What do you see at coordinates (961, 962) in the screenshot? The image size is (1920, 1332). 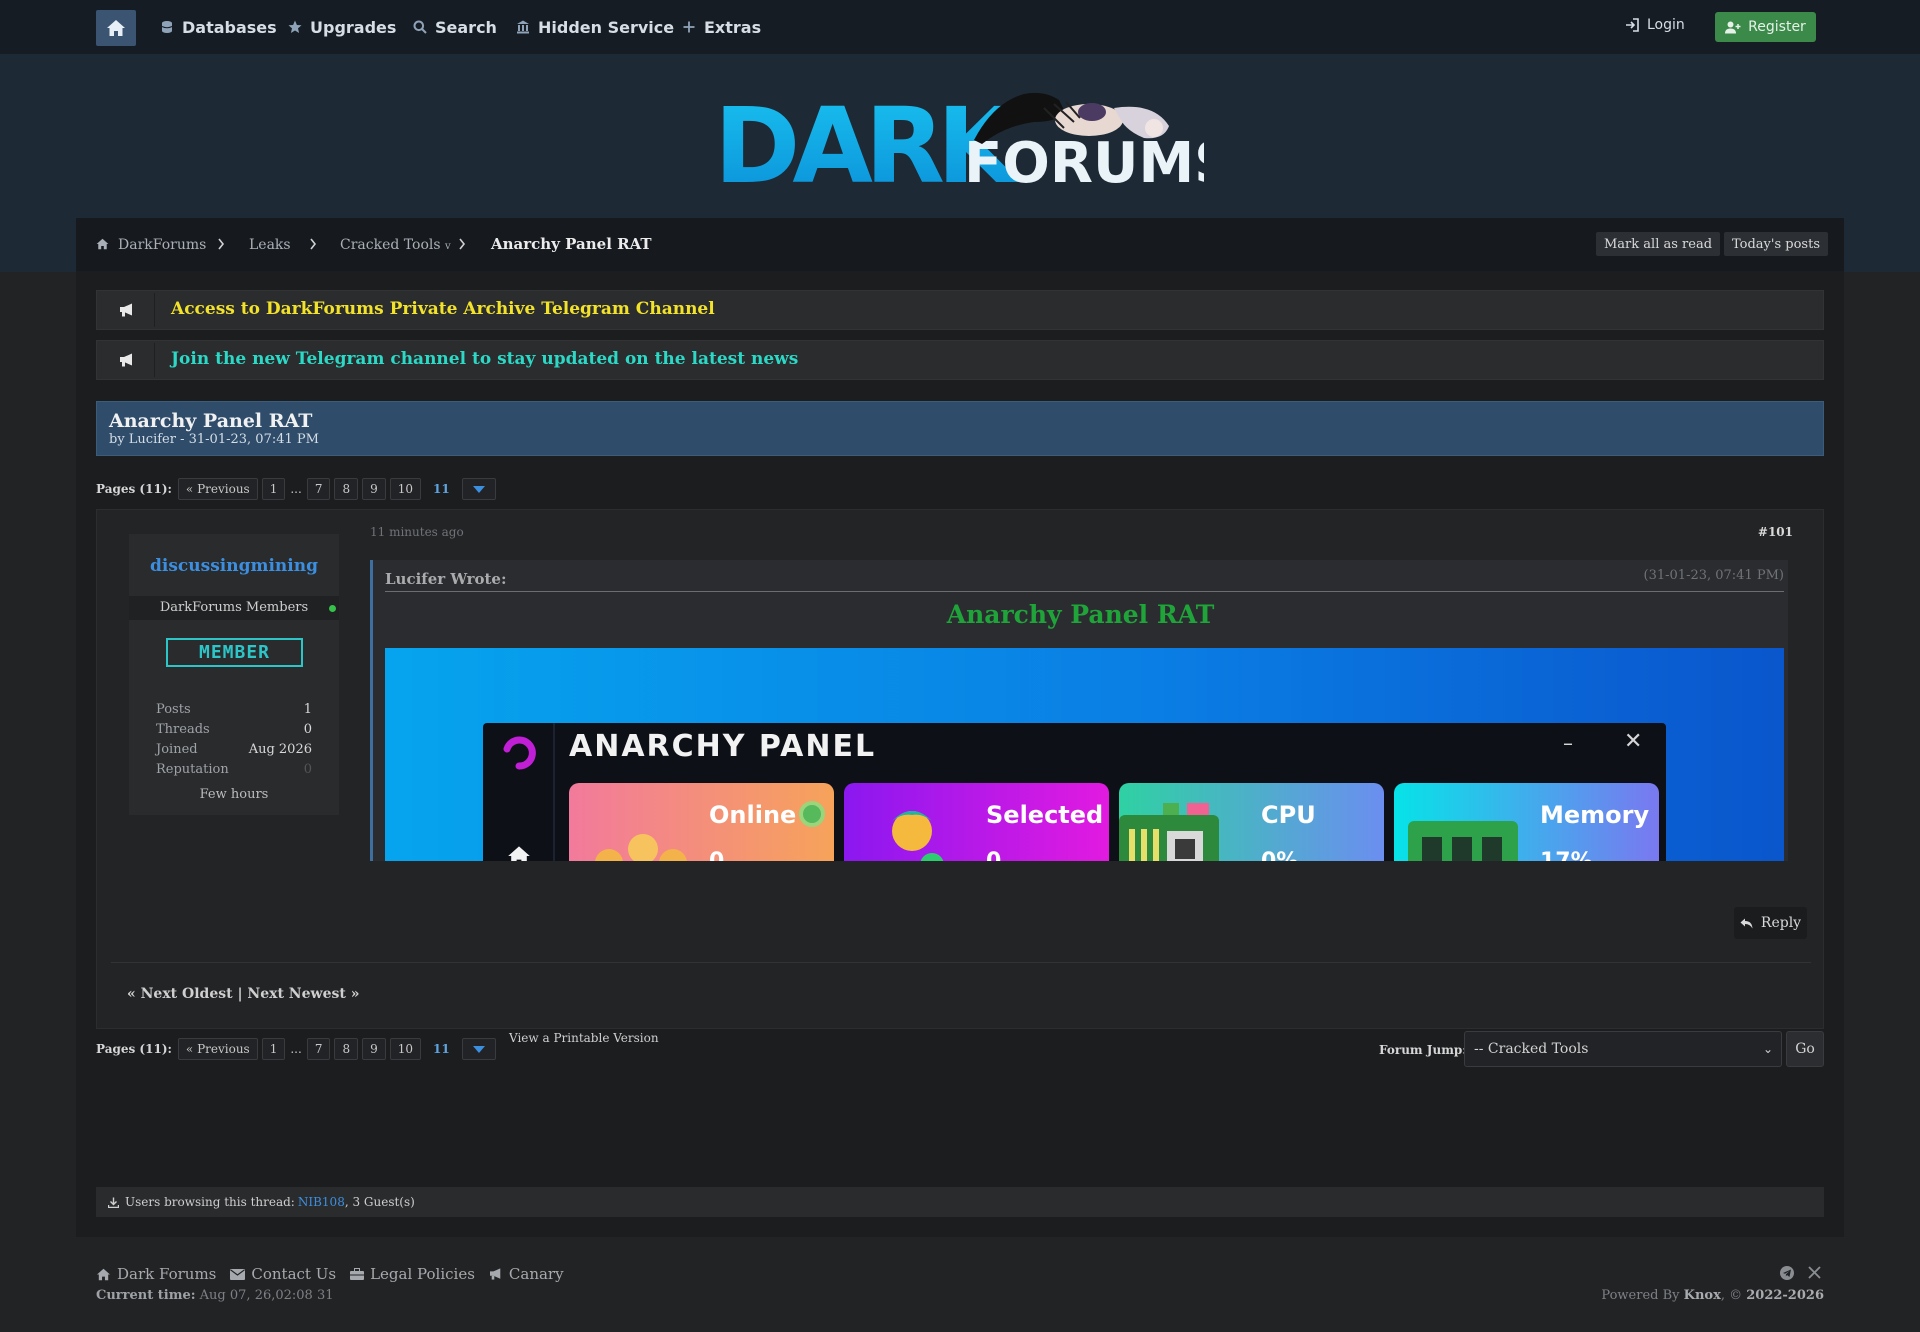 I see `divider` at bounding box center [961, 962].